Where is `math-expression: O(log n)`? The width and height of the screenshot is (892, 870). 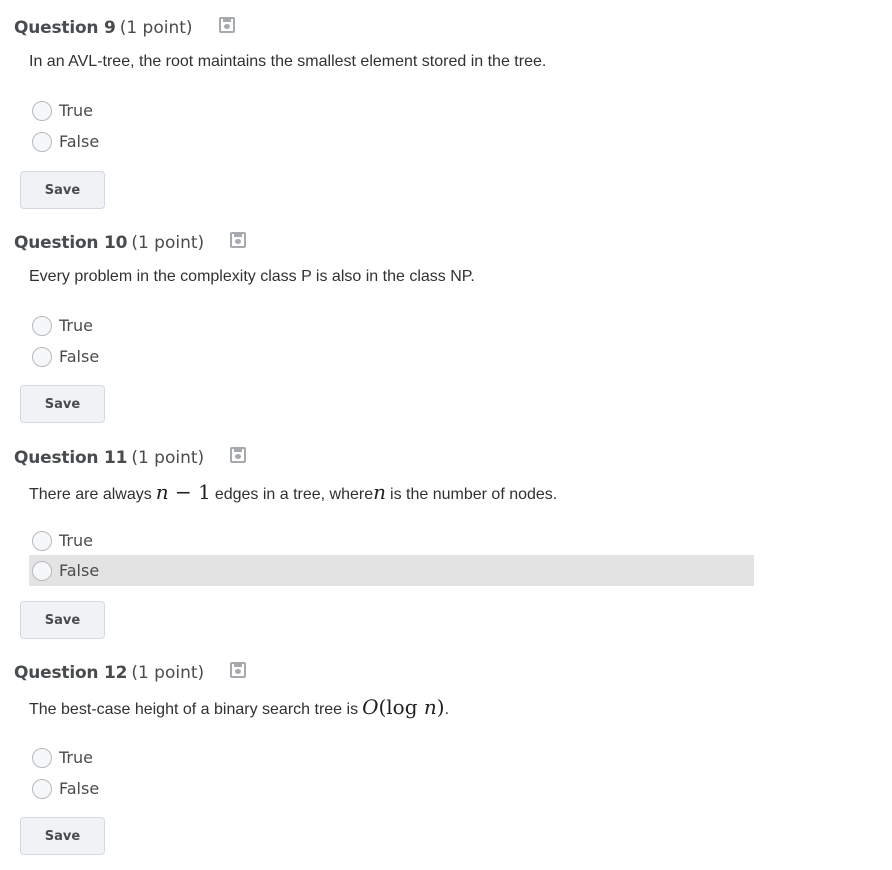
math-expression: O(log n) is located at coordinates (403, 707).